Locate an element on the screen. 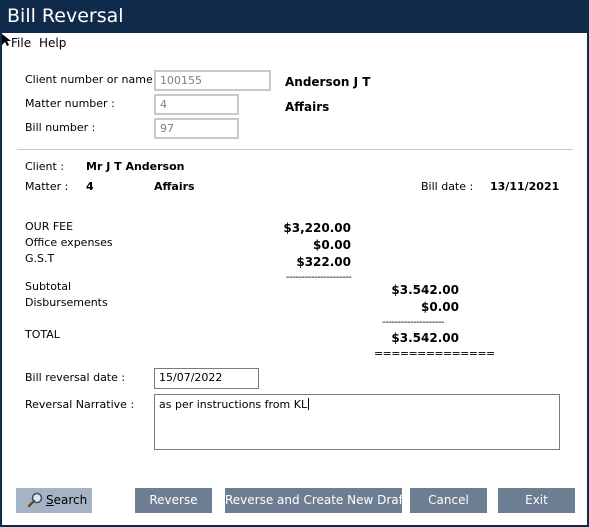 This screenshot has width=589, height=527. client-number-label: Client number or name : is located at coordinates (92, 79).